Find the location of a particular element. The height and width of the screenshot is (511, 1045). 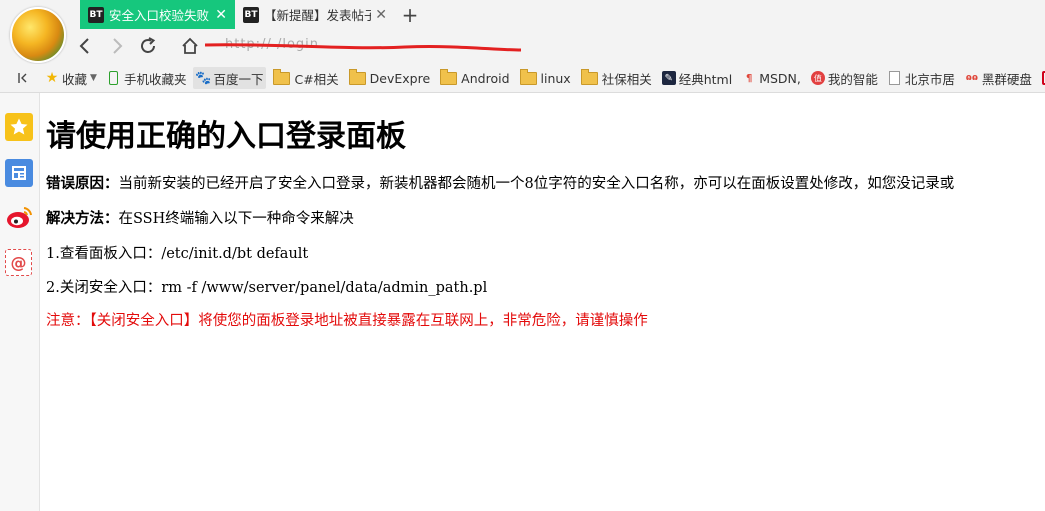

tab-inactive: BT 【新提醒】发表帖子 - Linux面板 ✕ is located at coordinates (315, 14).